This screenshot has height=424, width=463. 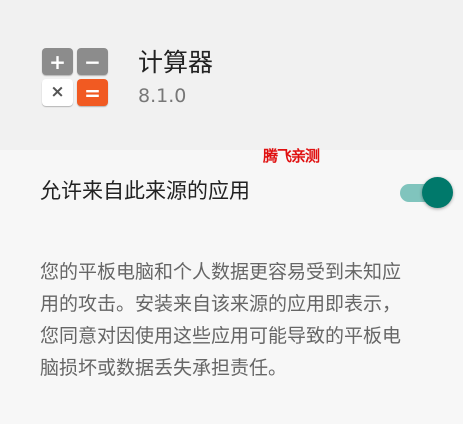 I want to click on minus-key-icon: −, so click(x=92, y=61).